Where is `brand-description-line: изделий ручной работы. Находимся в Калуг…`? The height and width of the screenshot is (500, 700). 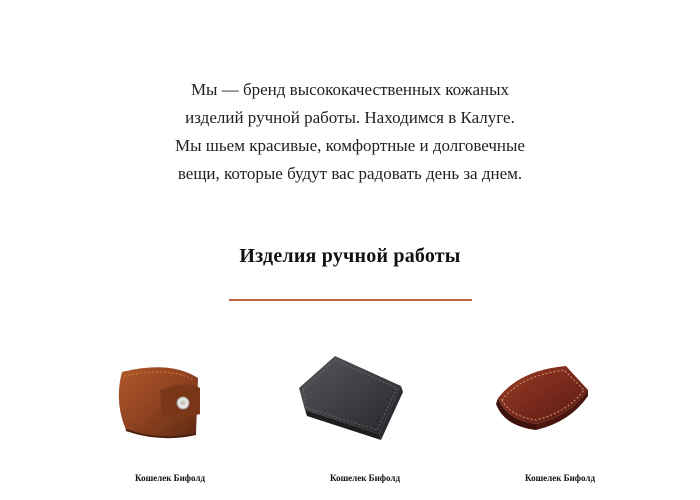 brand-description-line: изделий ручной работы. Находимся в Калуг… is located at coordinates (350, 117).